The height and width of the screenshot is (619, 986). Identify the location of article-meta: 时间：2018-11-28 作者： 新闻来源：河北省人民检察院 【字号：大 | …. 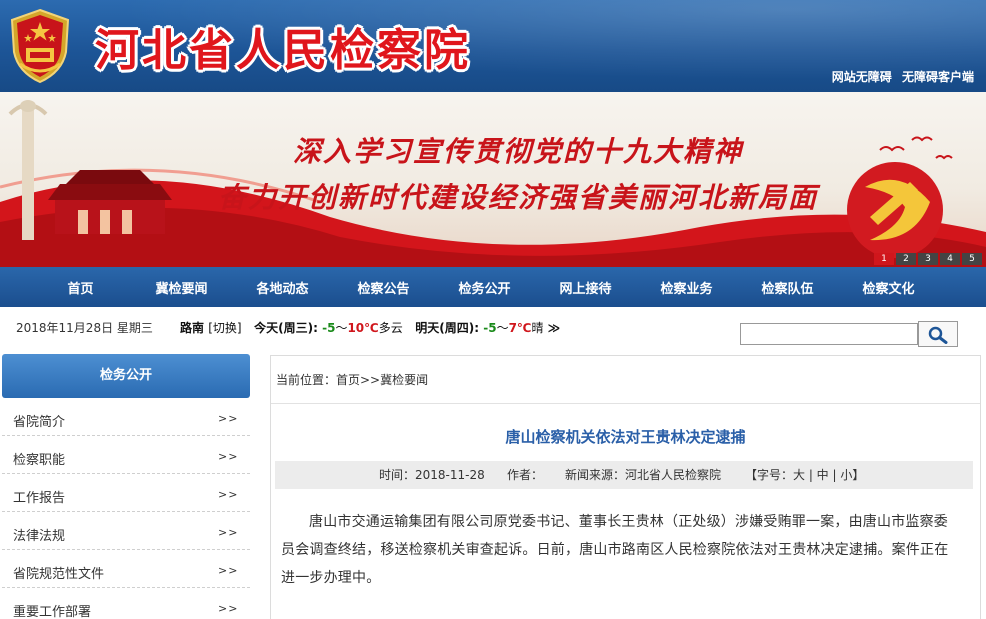
(624, 475).